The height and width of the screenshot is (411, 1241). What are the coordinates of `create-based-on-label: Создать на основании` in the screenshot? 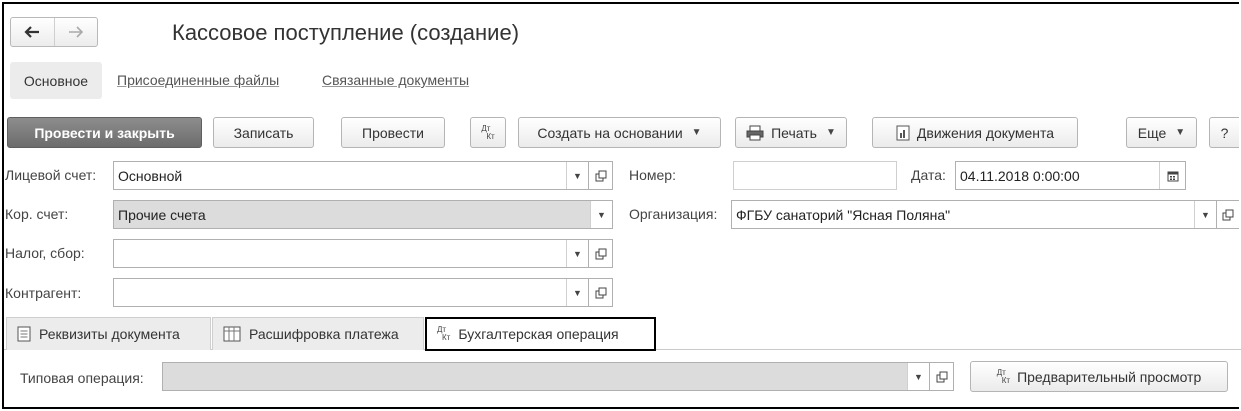 It's located at (610, 132).